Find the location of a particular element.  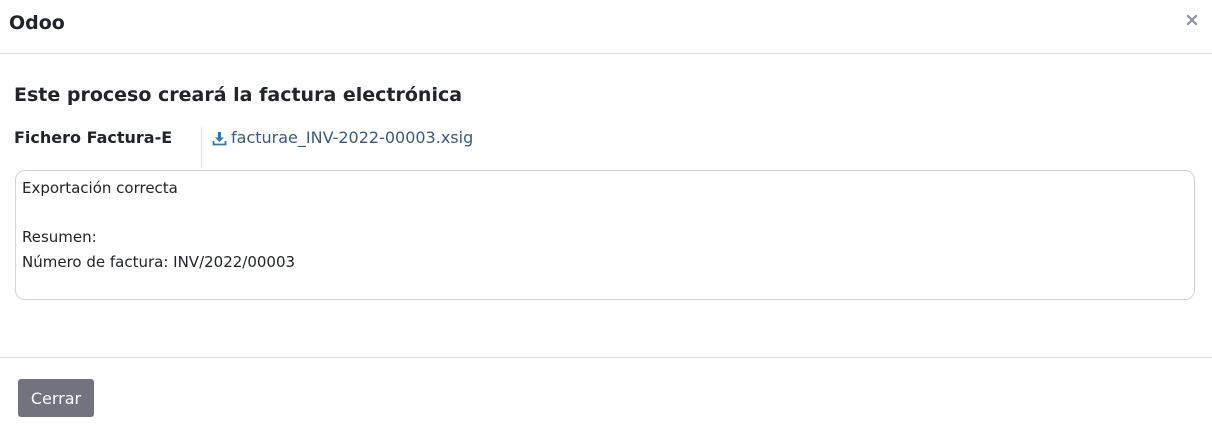

download-icon is located at coordinates (219, 138).